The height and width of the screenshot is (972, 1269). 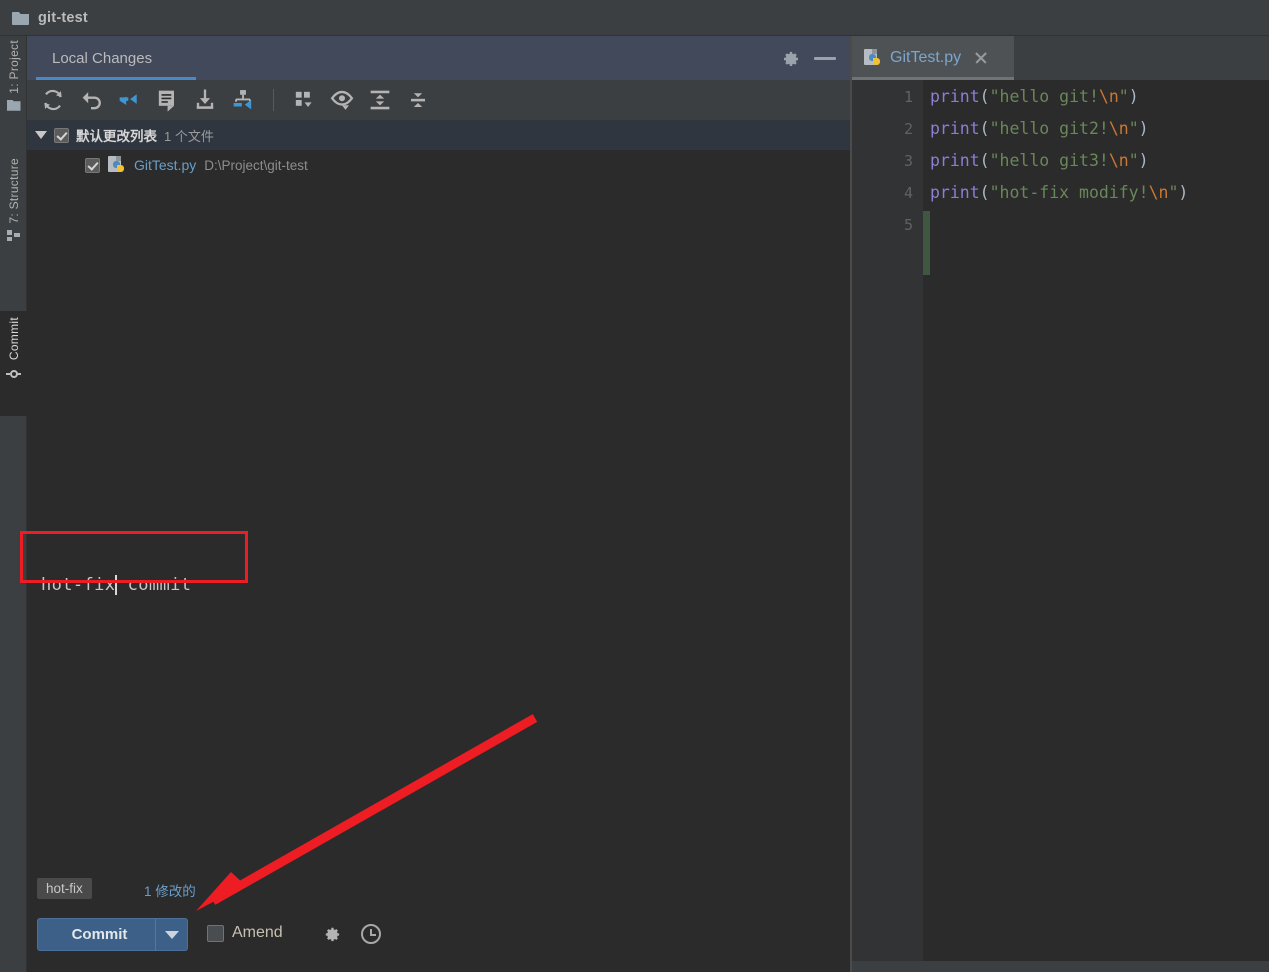 I want to click on amend-label: Amend, so click(x=257, y=932).